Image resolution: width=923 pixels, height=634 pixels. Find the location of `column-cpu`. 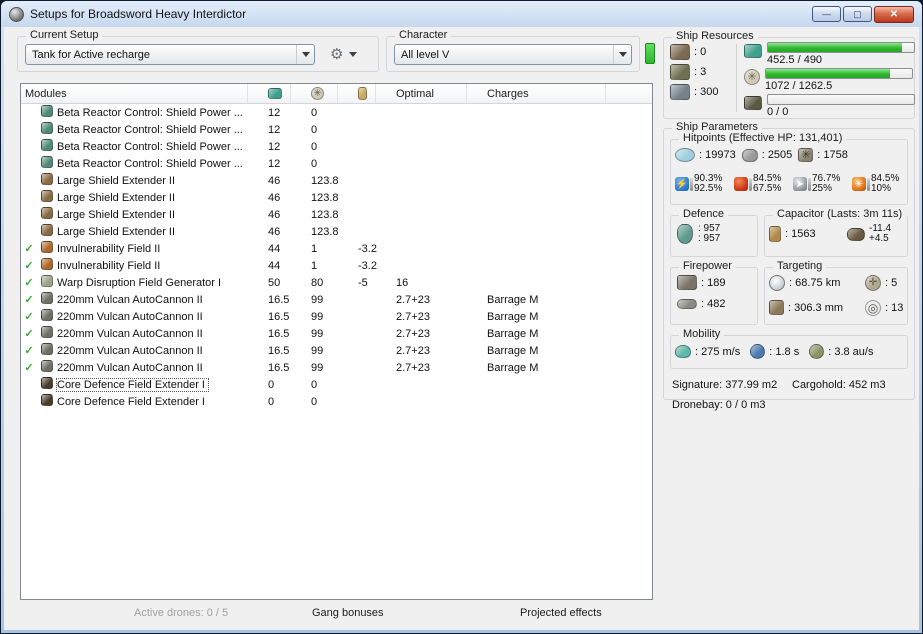

column-cpu is located at coordinates (269, 93).